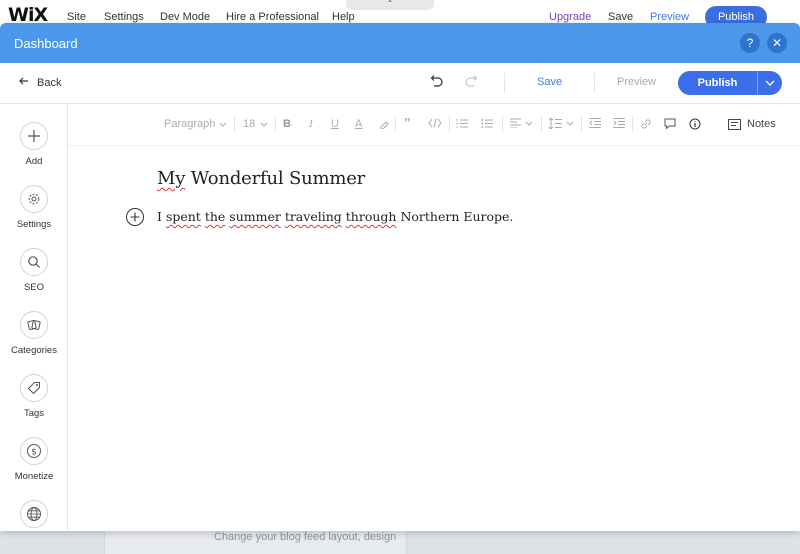 This screenshot has height=554, width=800. I want to click on body-word-misspelled: spent, so click(183, 216).